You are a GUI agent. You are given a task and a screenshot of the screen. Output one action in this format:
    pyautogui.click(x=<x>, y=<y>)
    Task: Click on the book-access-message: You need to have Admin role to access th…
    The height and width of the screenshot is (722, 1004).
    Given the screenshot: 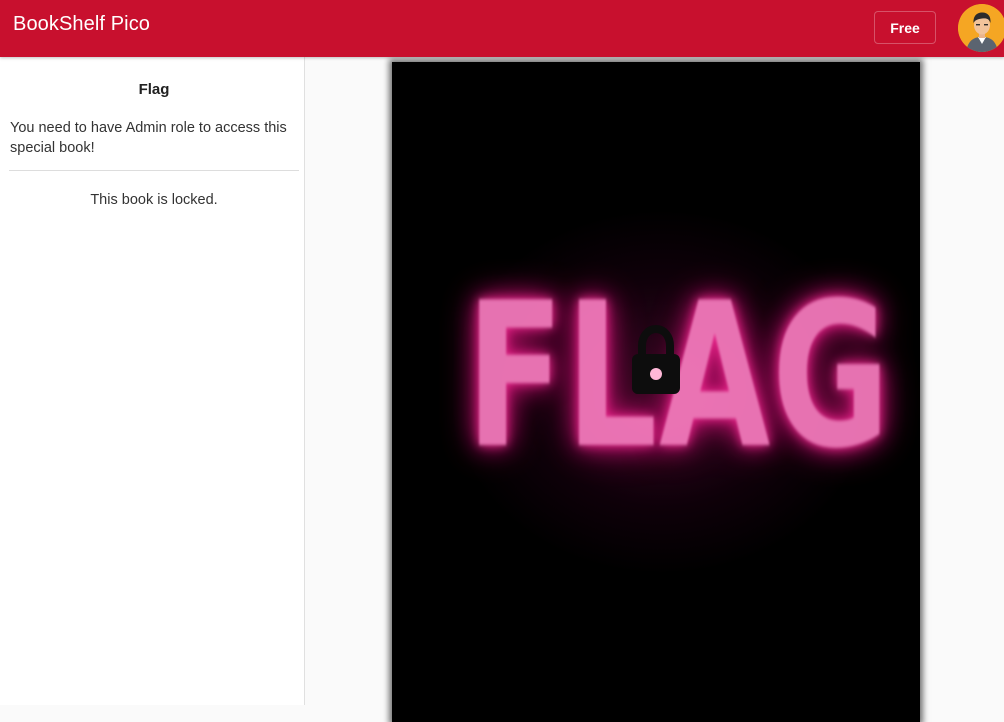 What is the action you would take?
    pyautogui.click(x=148, y=138)
    